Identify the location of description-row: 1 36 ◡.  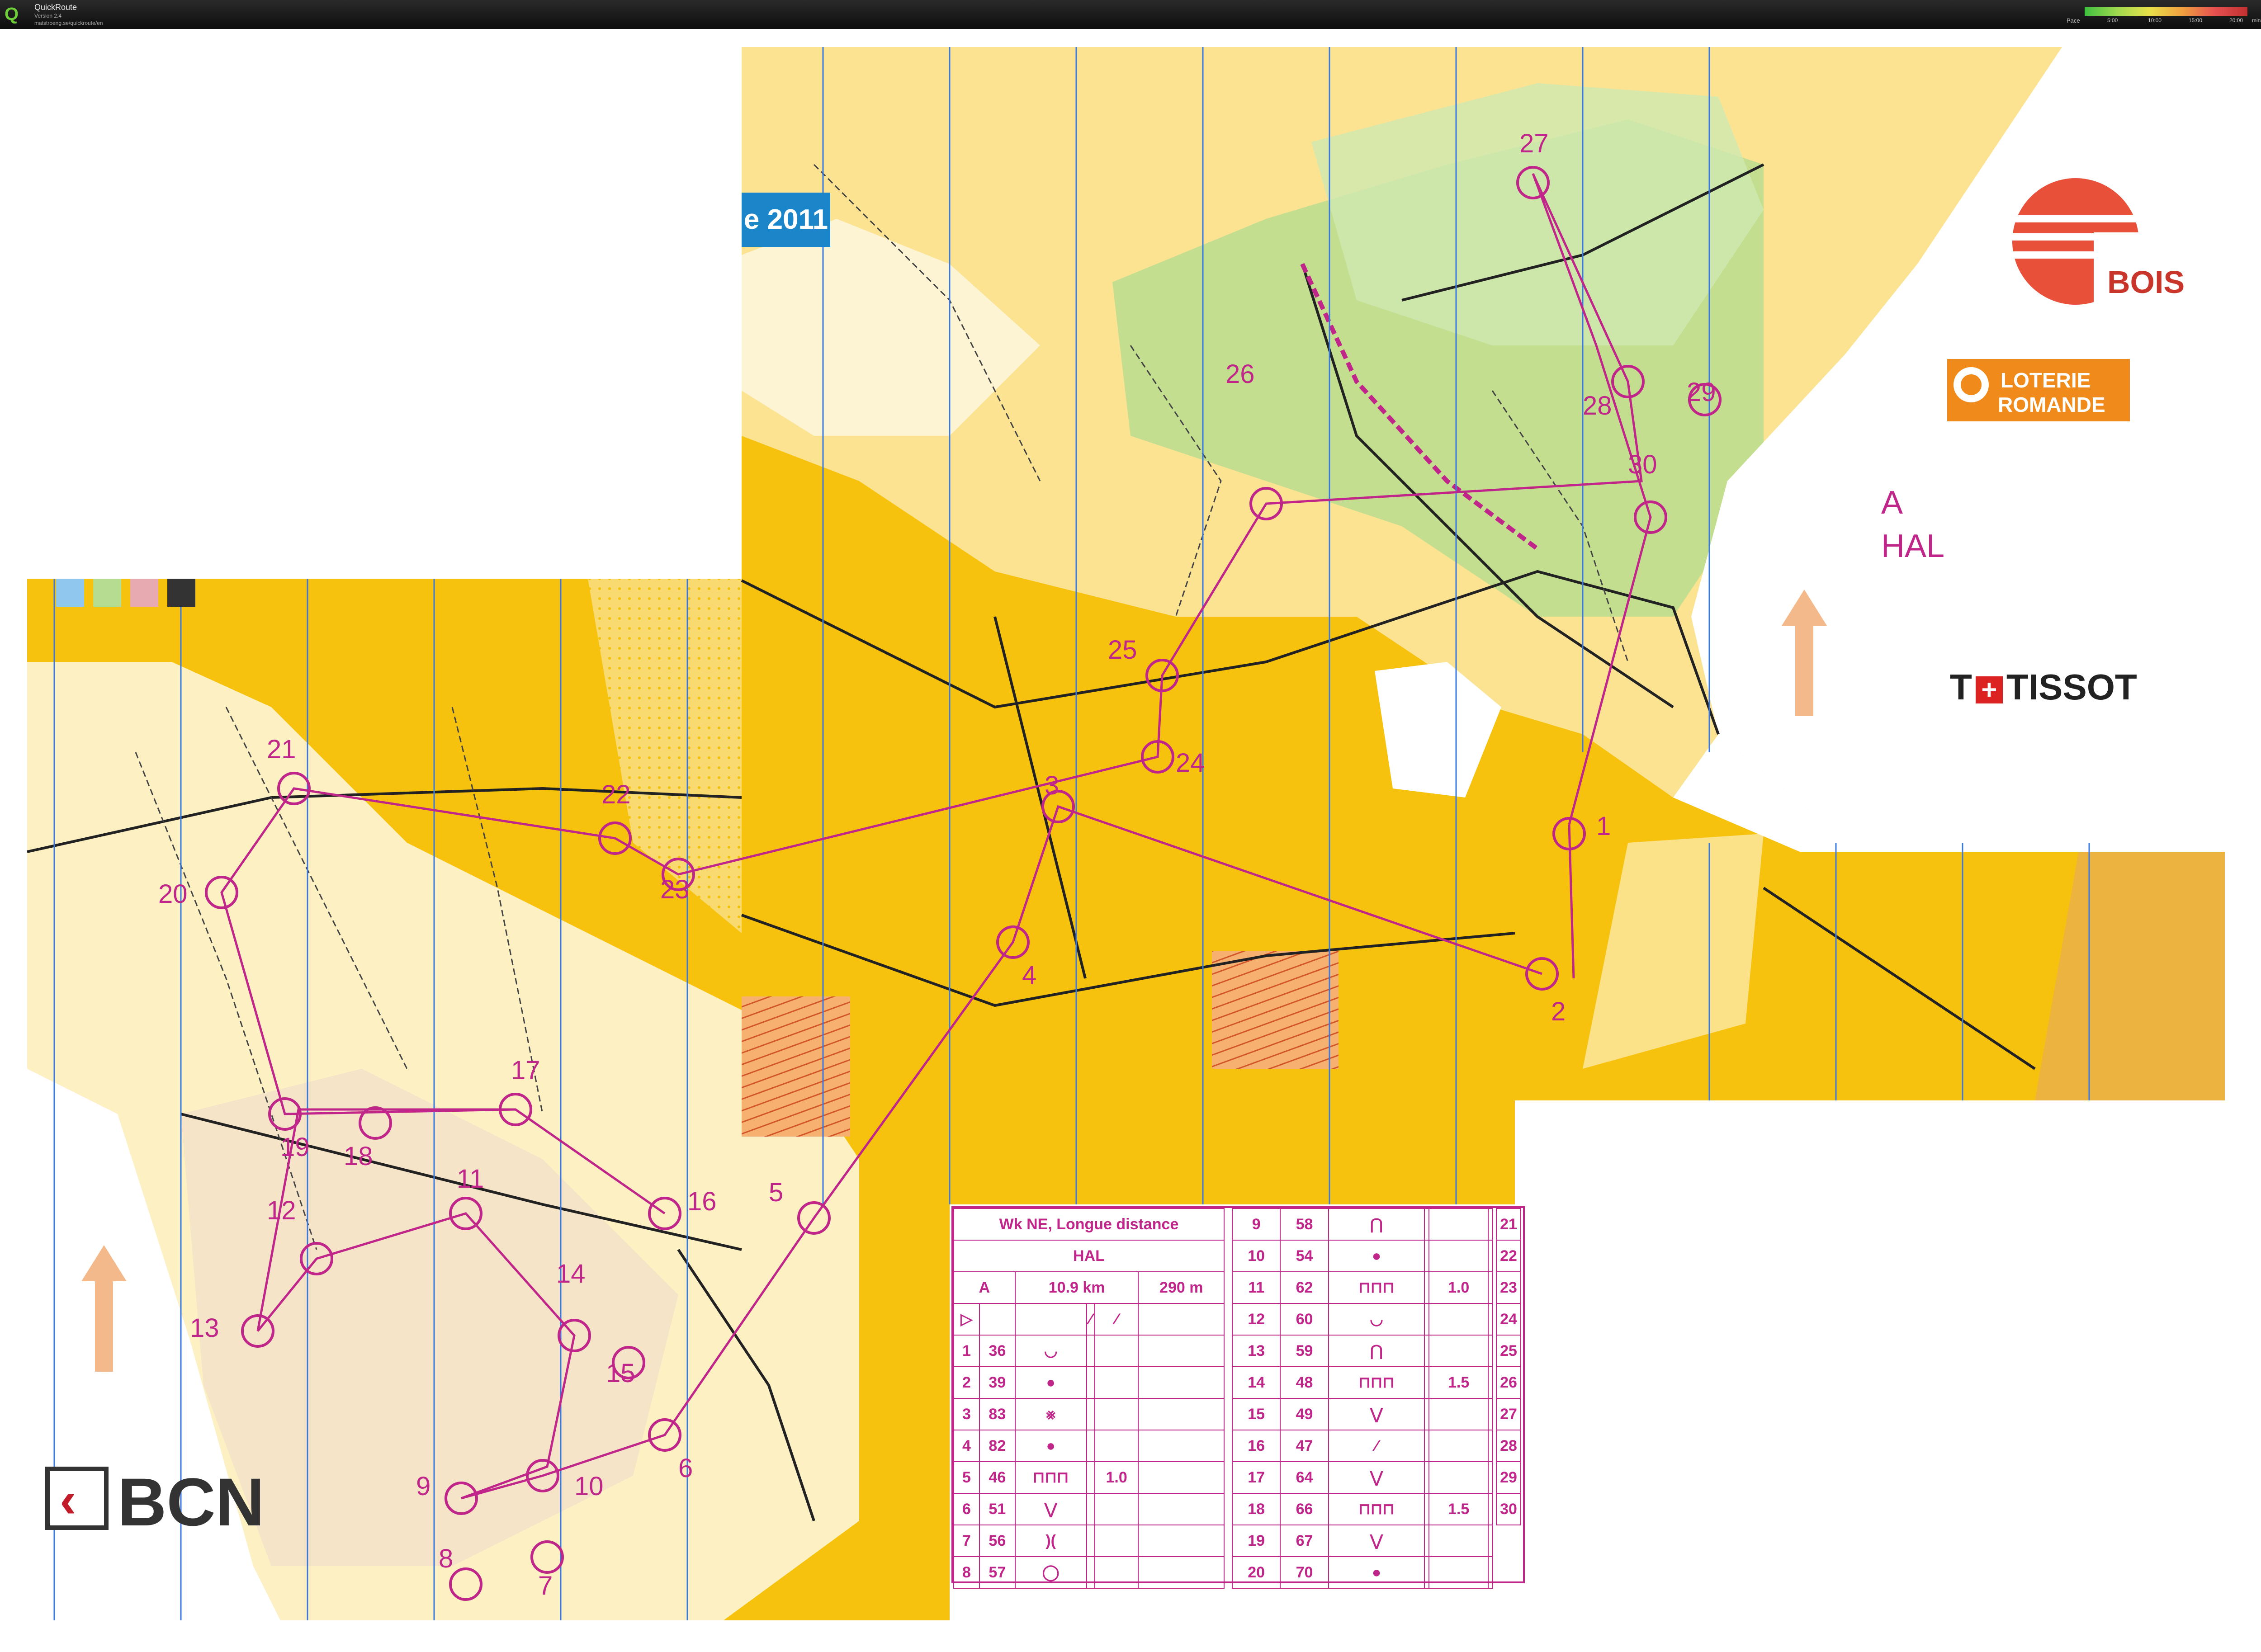
(1089, 1351).